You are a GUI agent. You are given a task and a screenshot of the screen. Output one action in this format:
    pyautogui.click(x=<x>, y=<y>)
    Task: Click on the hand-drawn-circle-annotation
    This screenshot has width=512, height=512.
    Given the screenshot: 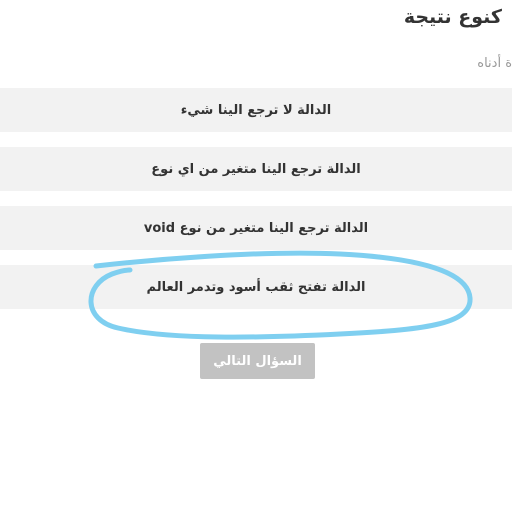 What is the action you would take?
    pyautogui.click(x=280, y=295)
    